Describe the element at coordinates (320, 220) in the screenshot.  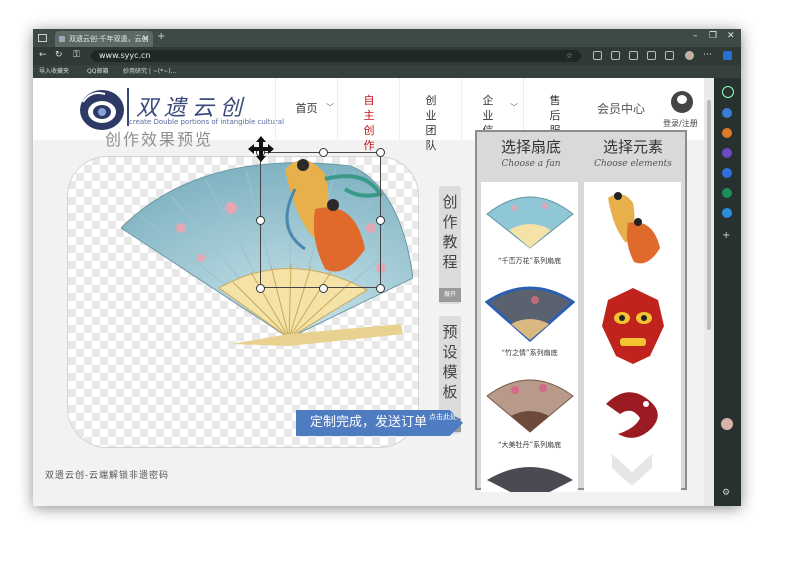
I see `selection-box` at that location.